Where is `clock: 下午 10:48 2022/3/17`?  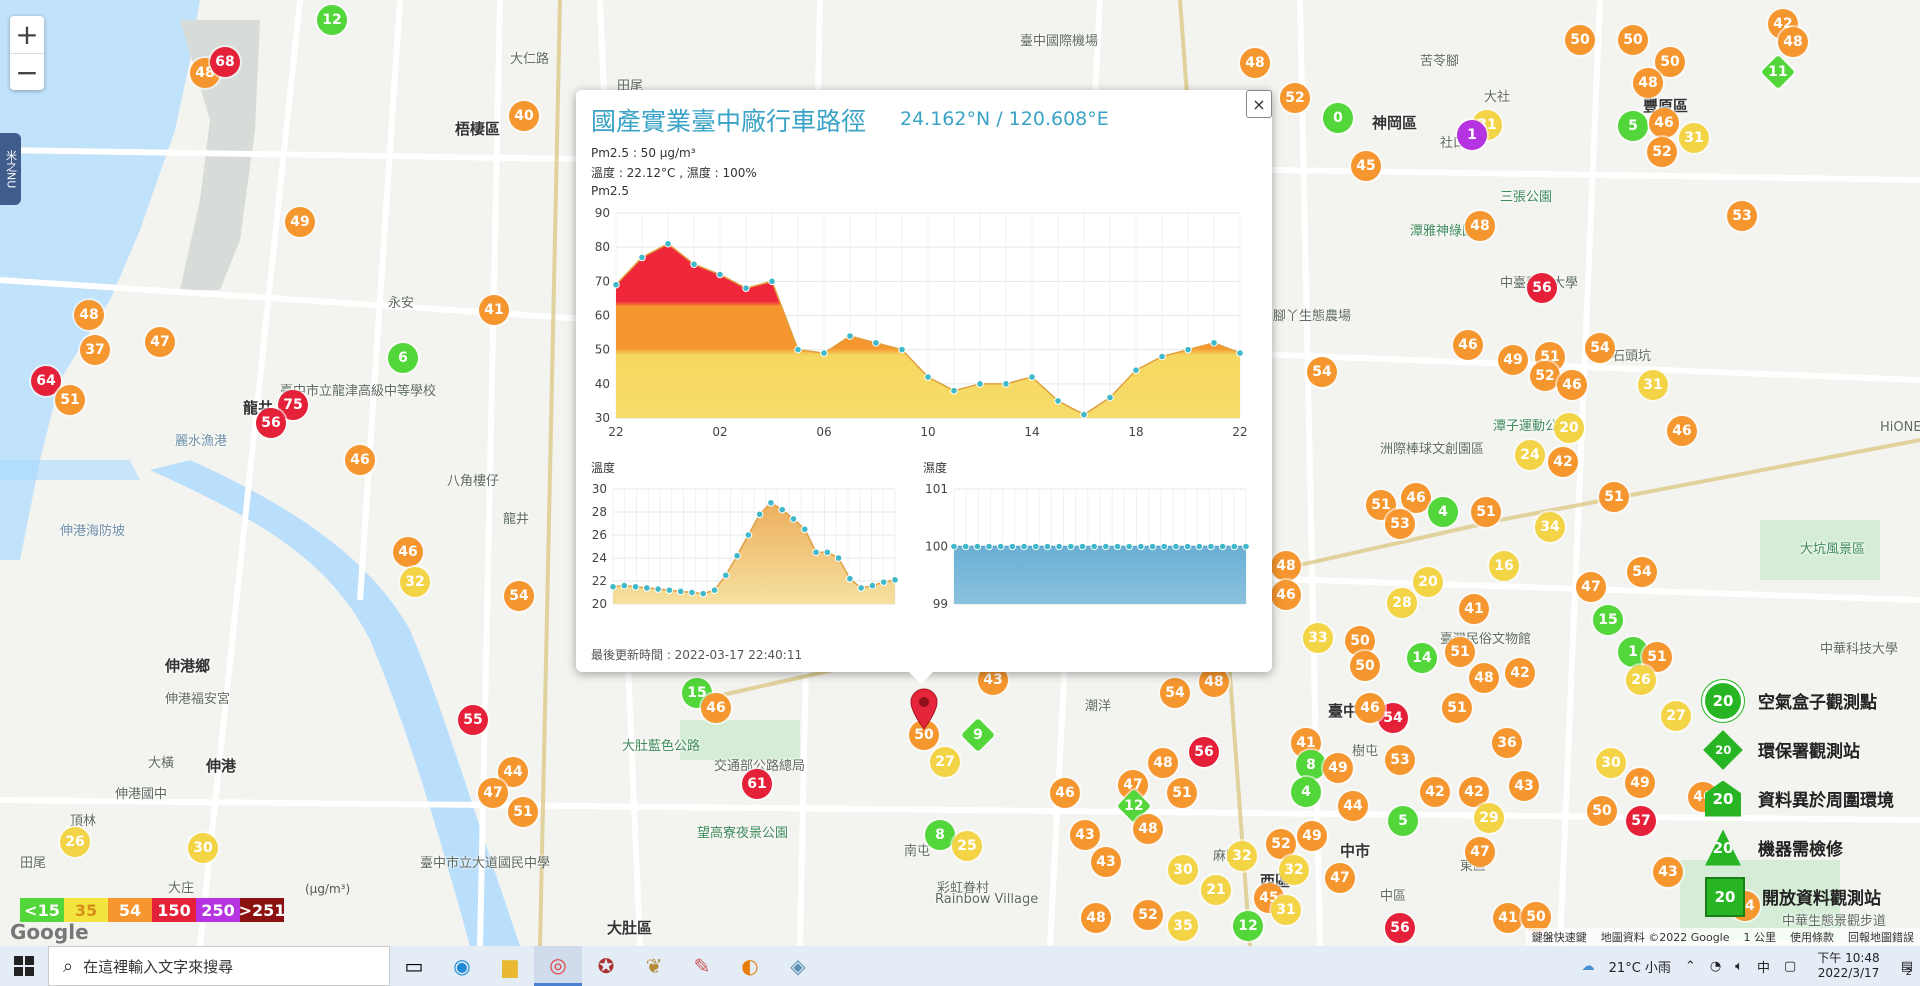 clock: 下午 10:48 2022/3/17 is located at coordinates (1848, 966).